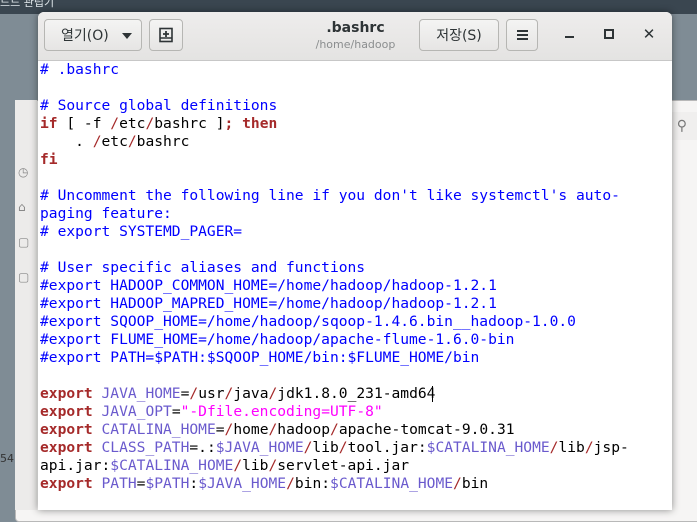 This screenshot has width=697, height=522. I want to click on code-line: paging feature:, so click(334, 214).